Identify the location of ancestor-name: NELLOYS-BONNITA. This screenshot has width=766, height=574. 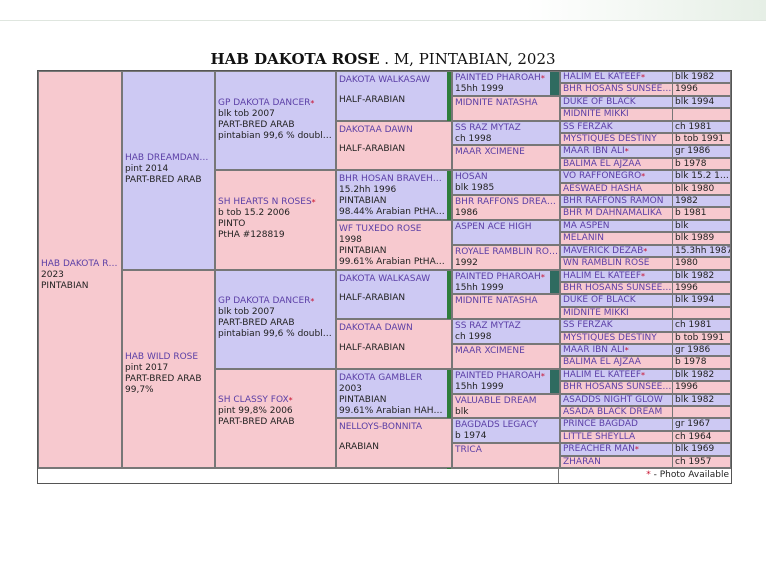
(392, 427).